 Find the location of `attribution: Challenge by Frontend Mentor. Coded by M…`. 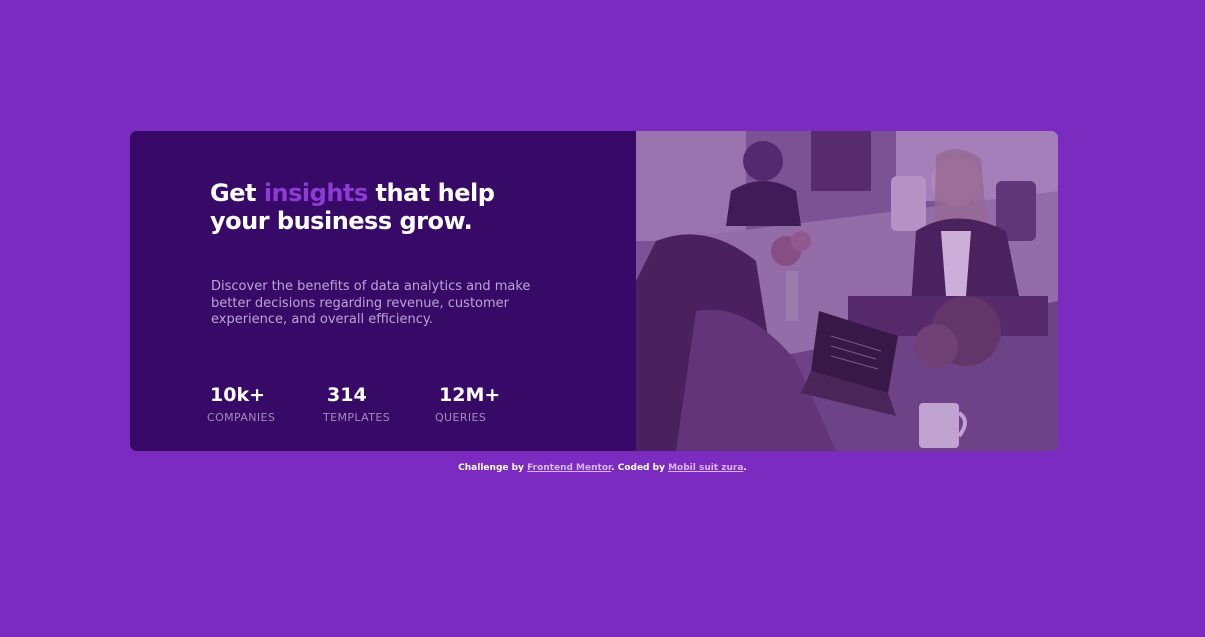

attribution: Challenge by Frontend Mentor. Coded by M… is located at coordinates (602, 468).